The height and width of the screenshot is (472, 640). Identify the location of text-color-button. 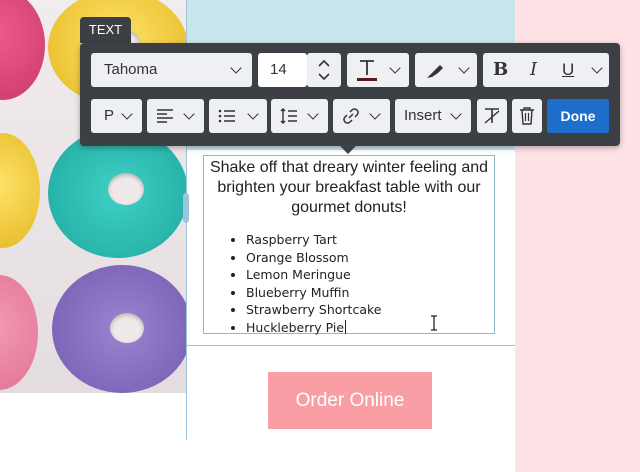
(378, 70).